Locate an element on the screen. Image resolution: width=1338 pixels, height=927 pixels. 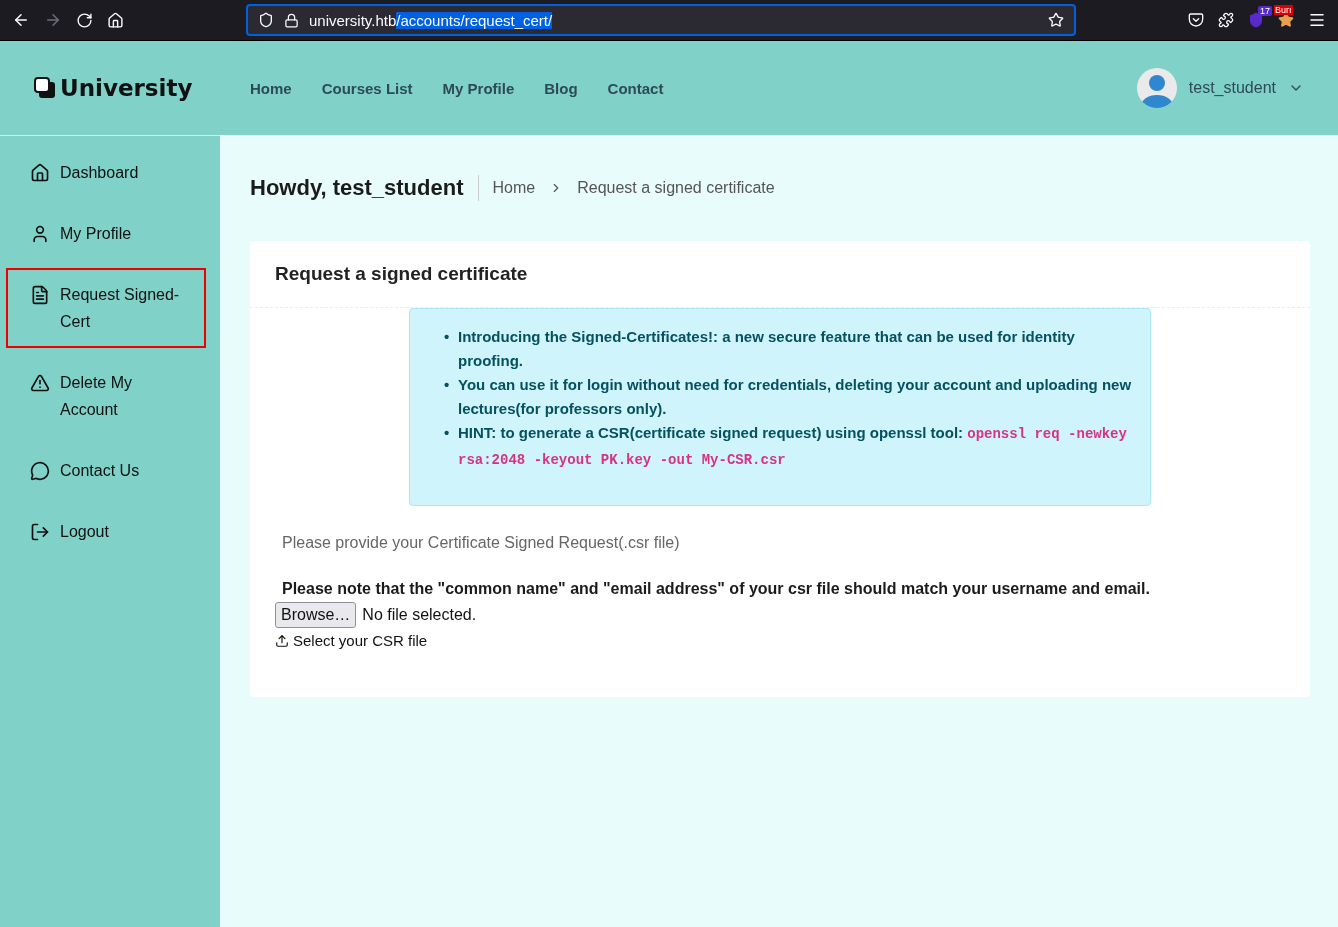
page-title: Howdy, test_student is located at coordinates (364, 188).